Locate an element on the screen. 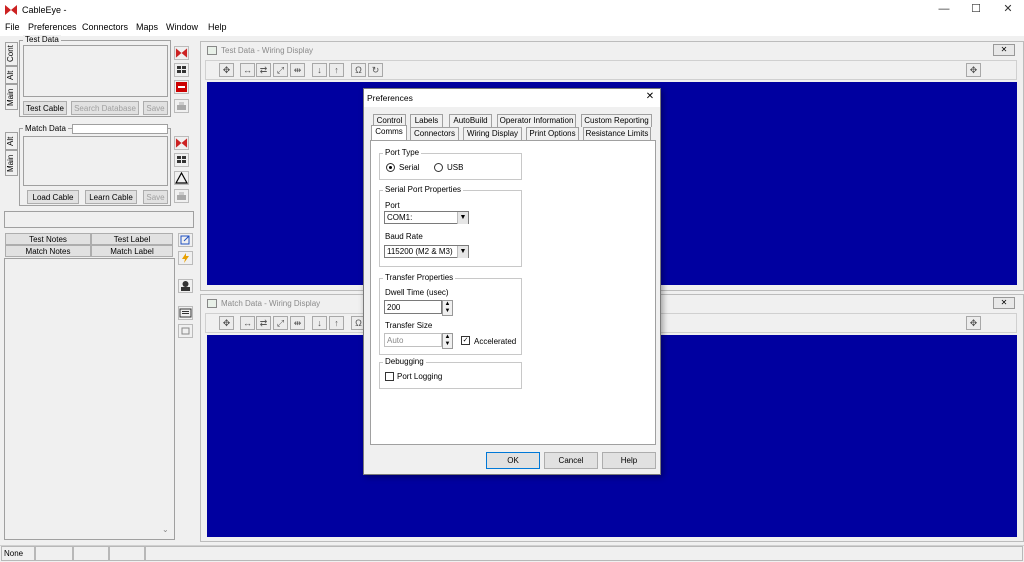 The height and width of the screenshot is (562, 1024). tab-comms: Comms is located at coordinates (389, 132).